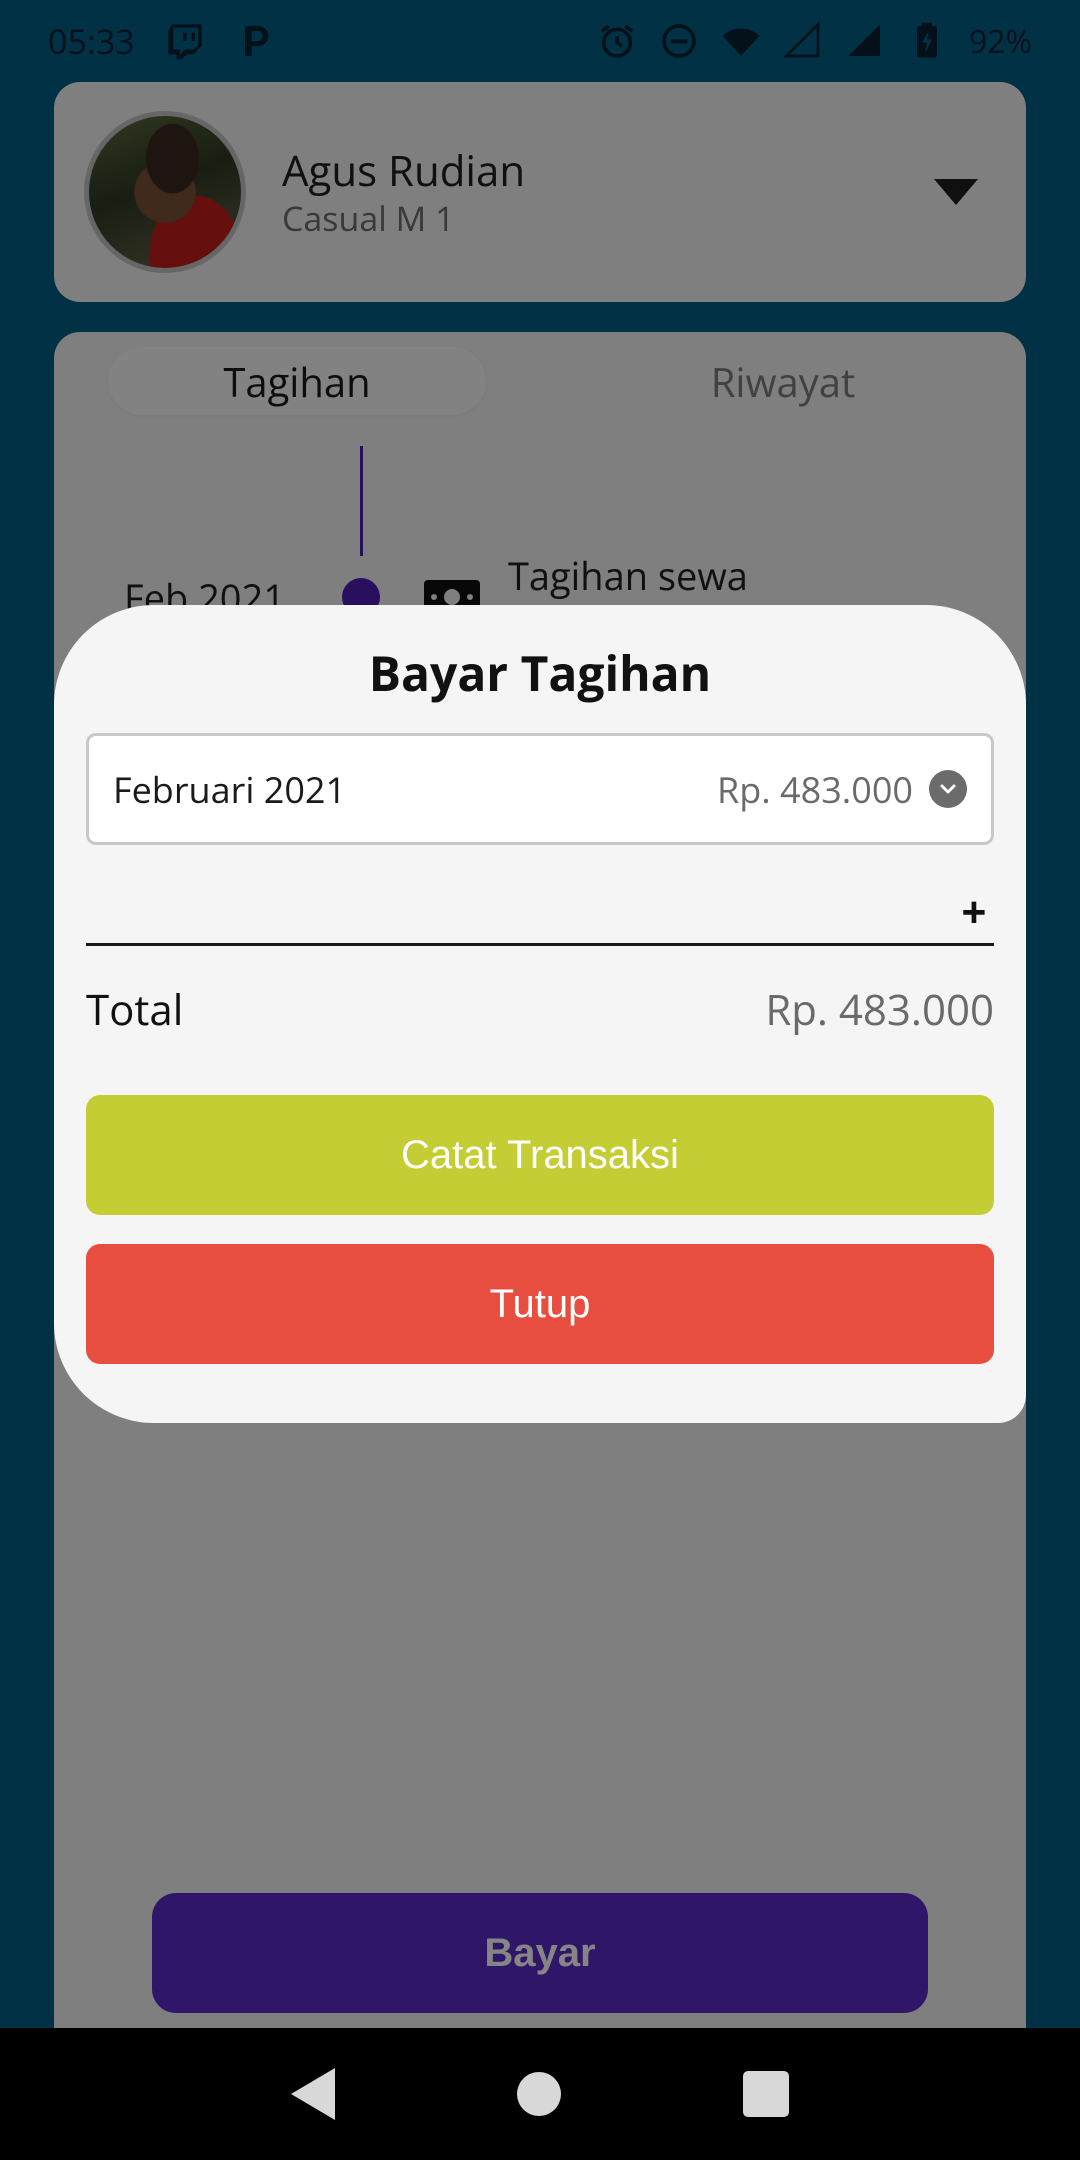 Image resolution: width=1080 pixels, height=2160 pixels. What do you see at coordinates (135, 1009) in the screenshot?
I see `total-label: Total` at bounding box center [135, 1009].